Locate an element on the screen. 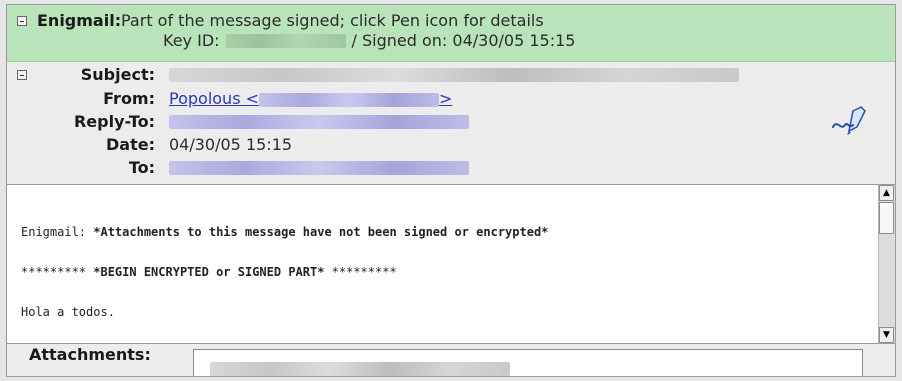  scrollbar-thumb is located at coordinates (886, 218).